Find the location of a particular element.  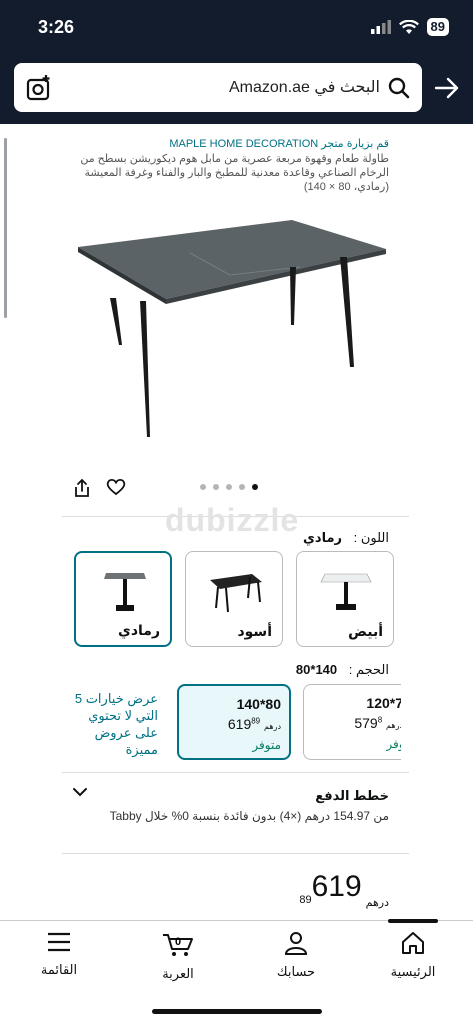

status-time: 3:26 is located at coordinates (56, 27).